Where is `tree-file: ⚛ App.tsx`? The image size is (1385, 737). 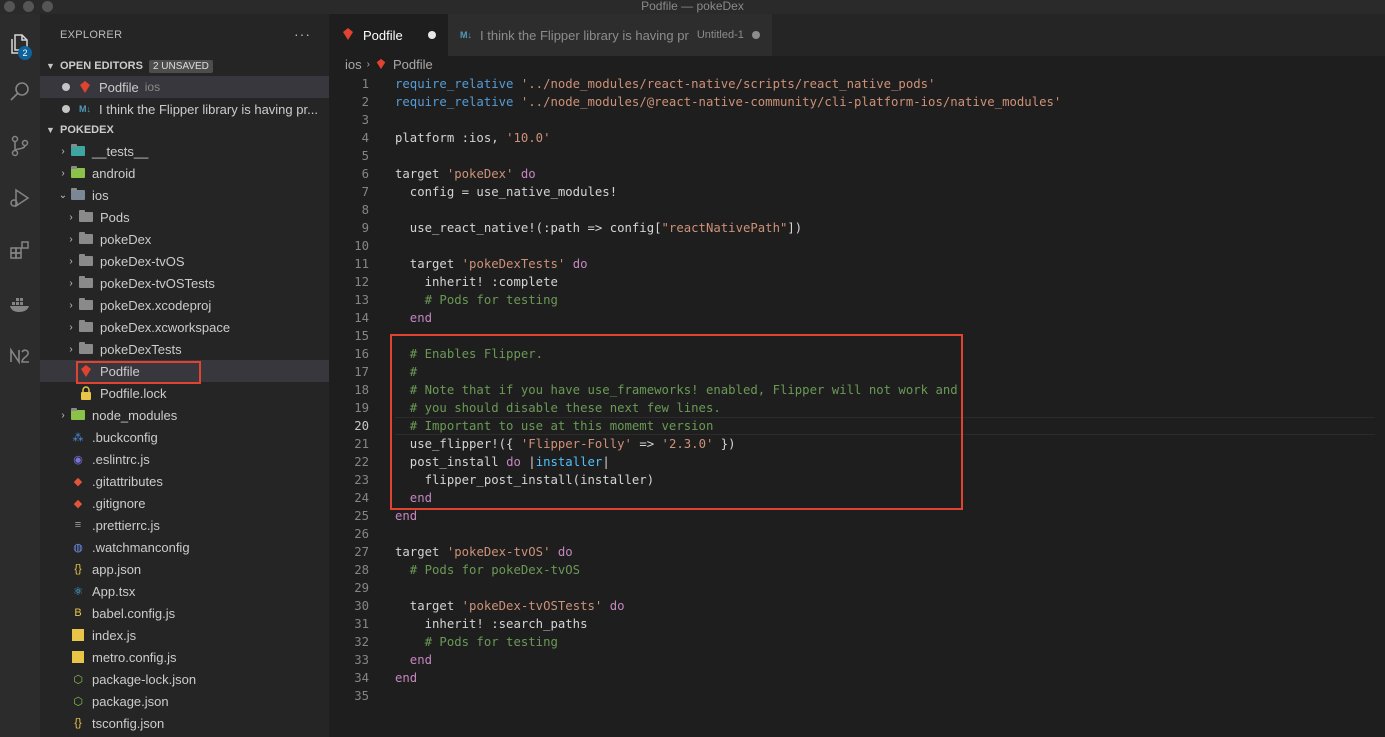 tree-file: ⚛ App.tsx is located at coordinates (184, 591).